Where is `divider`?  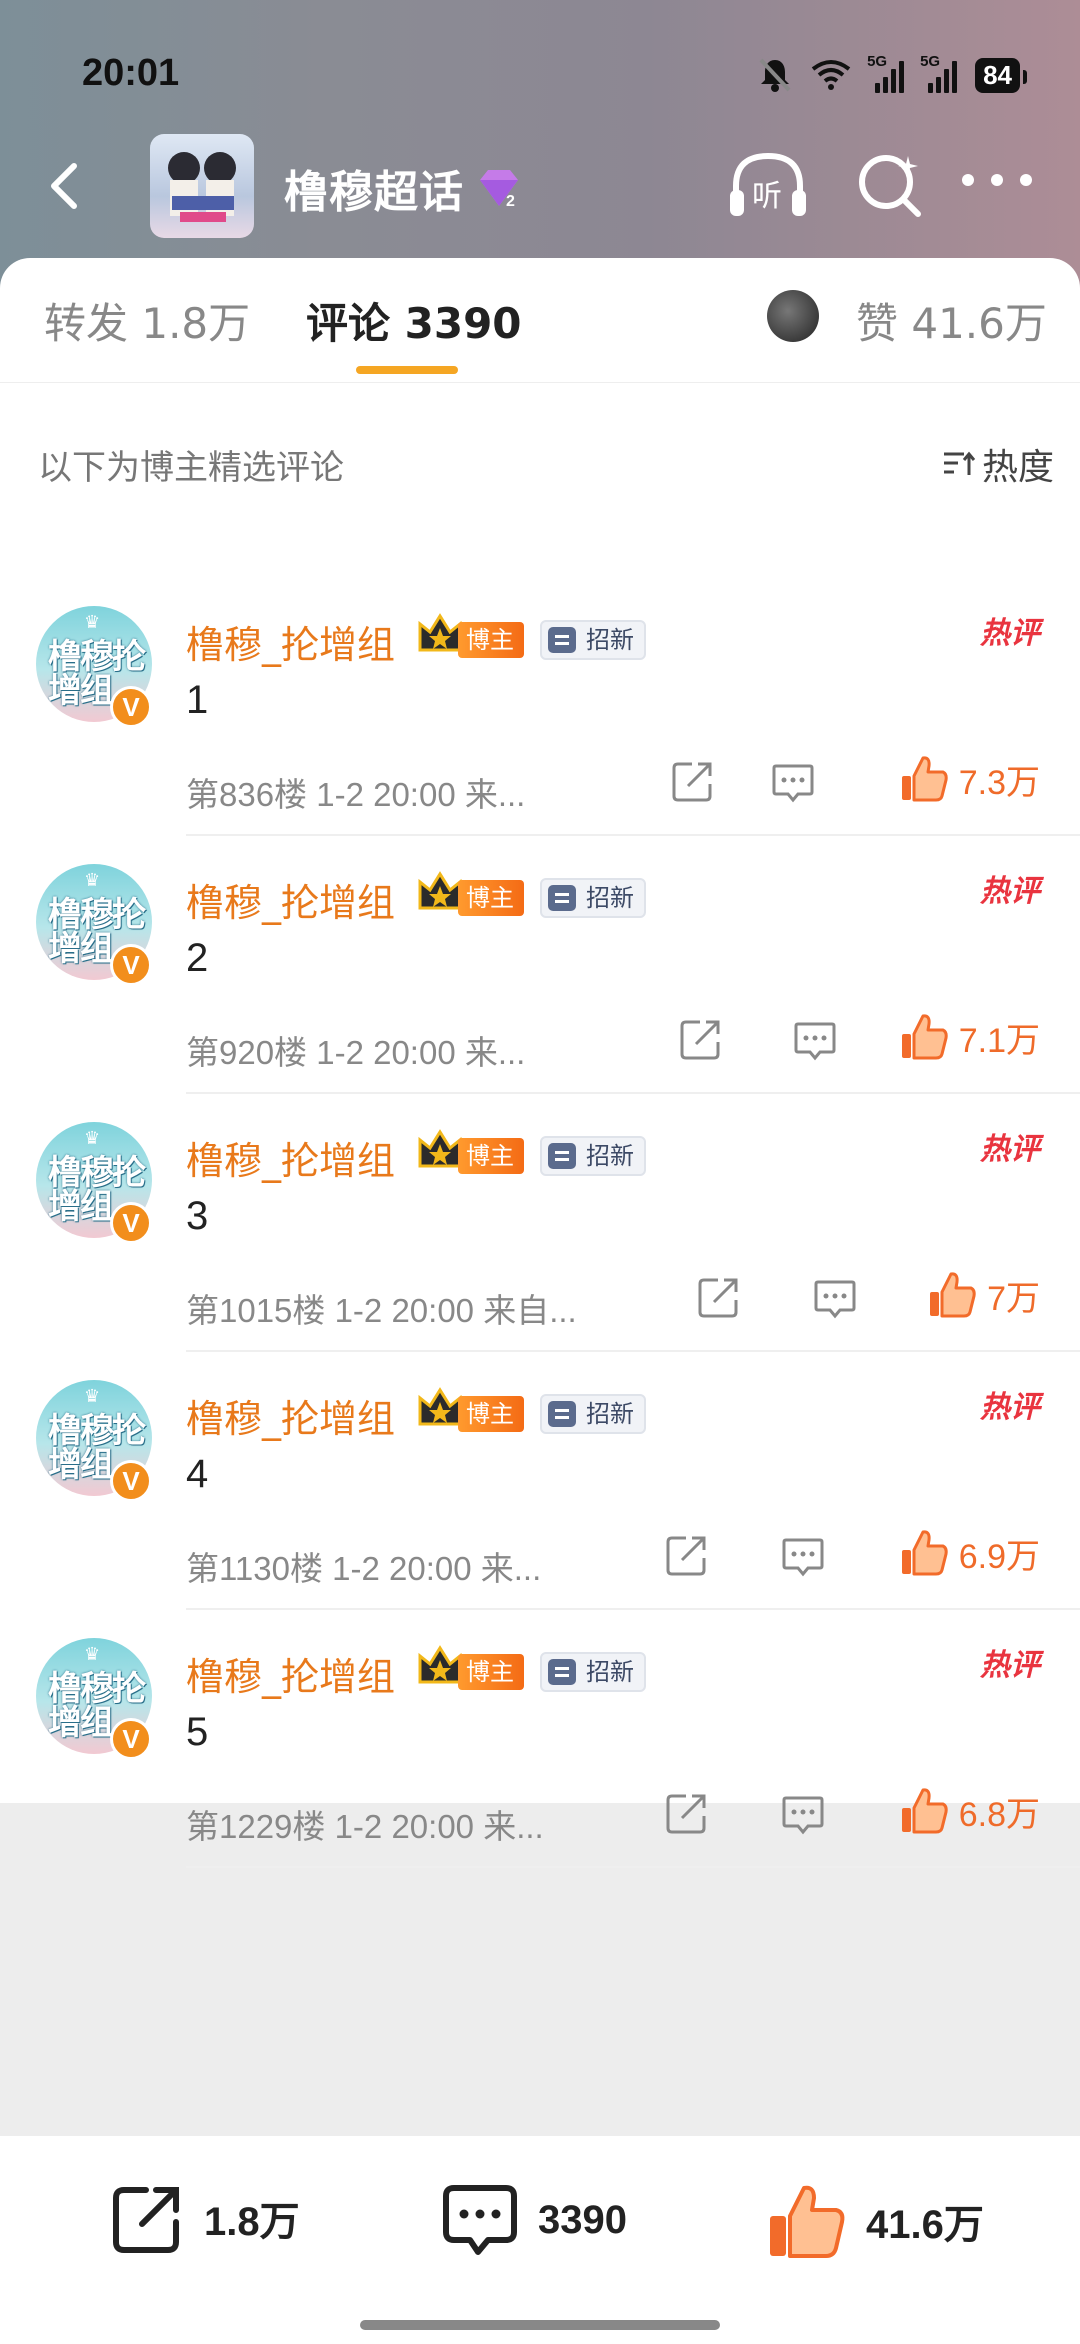 divider is located at coordinates (633, 1867).